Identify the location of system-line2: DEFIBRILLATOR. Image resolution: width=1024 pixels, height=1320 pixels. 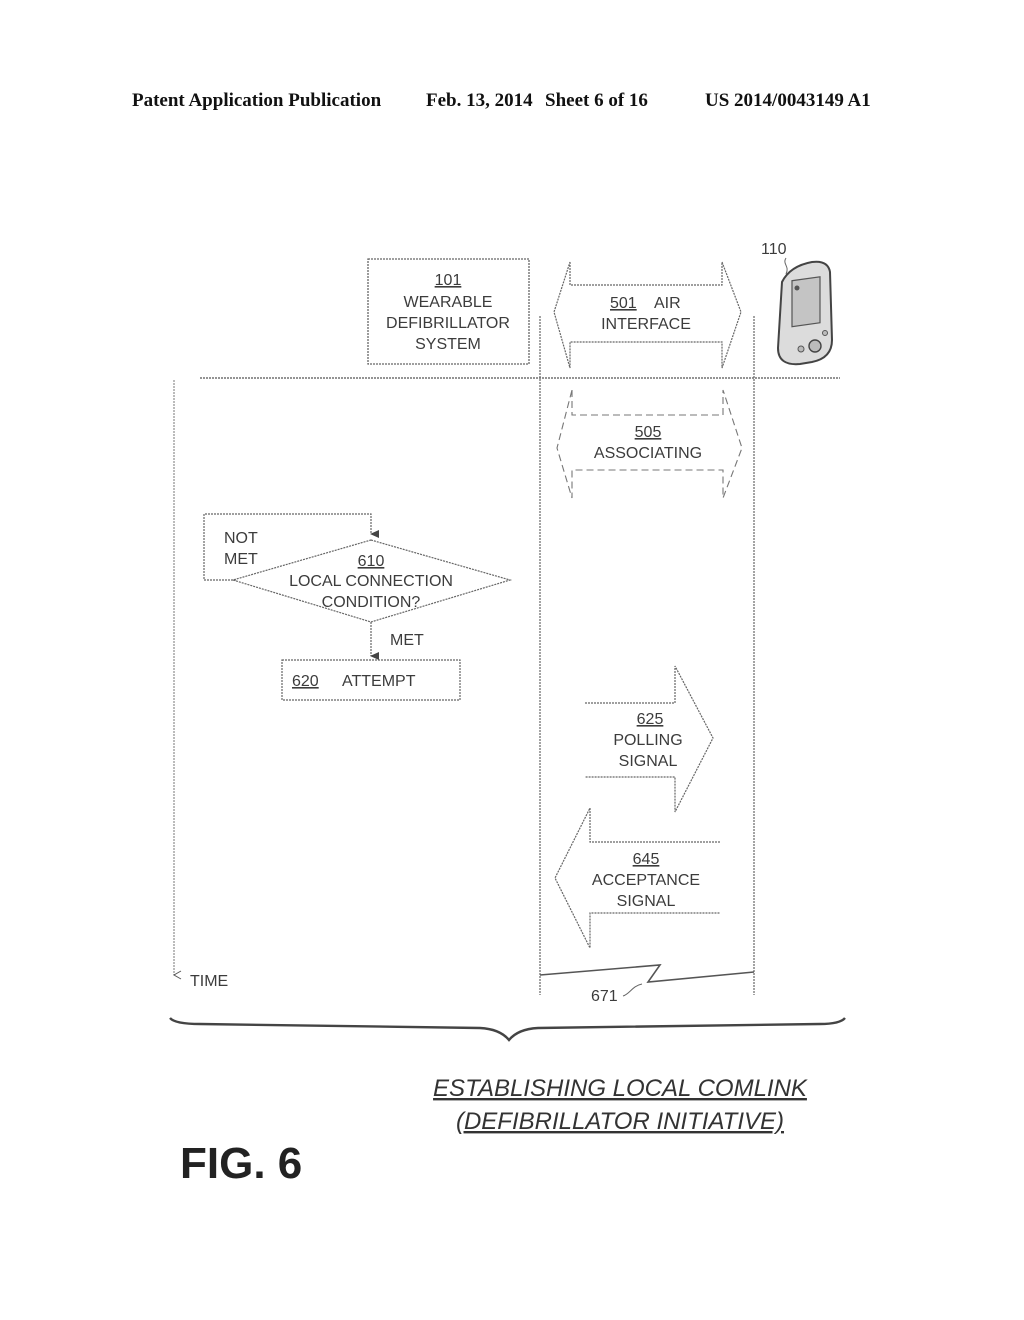
(448, 323).